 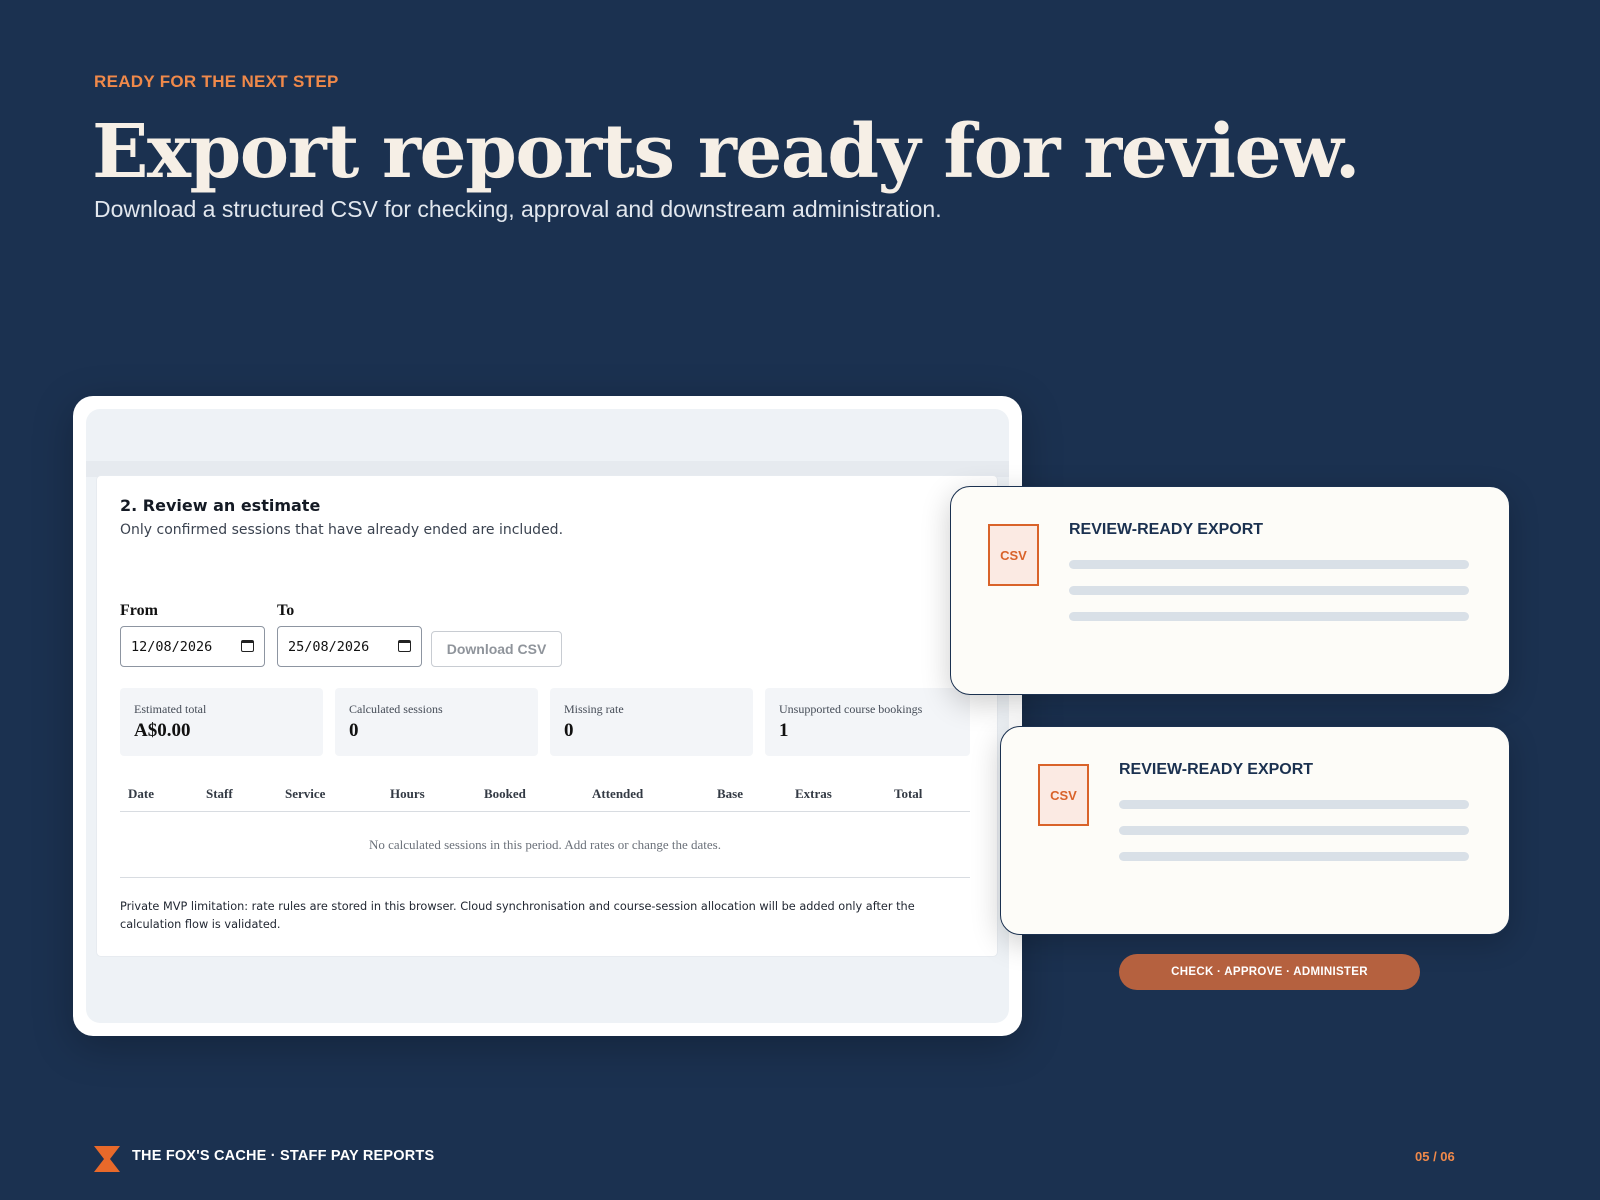 What do you see at coordinates (867, 722) in the screenshot?
I see `stat-unsupported-bookings: Unsupported course bookings 1` at bounding box center [867, 722].